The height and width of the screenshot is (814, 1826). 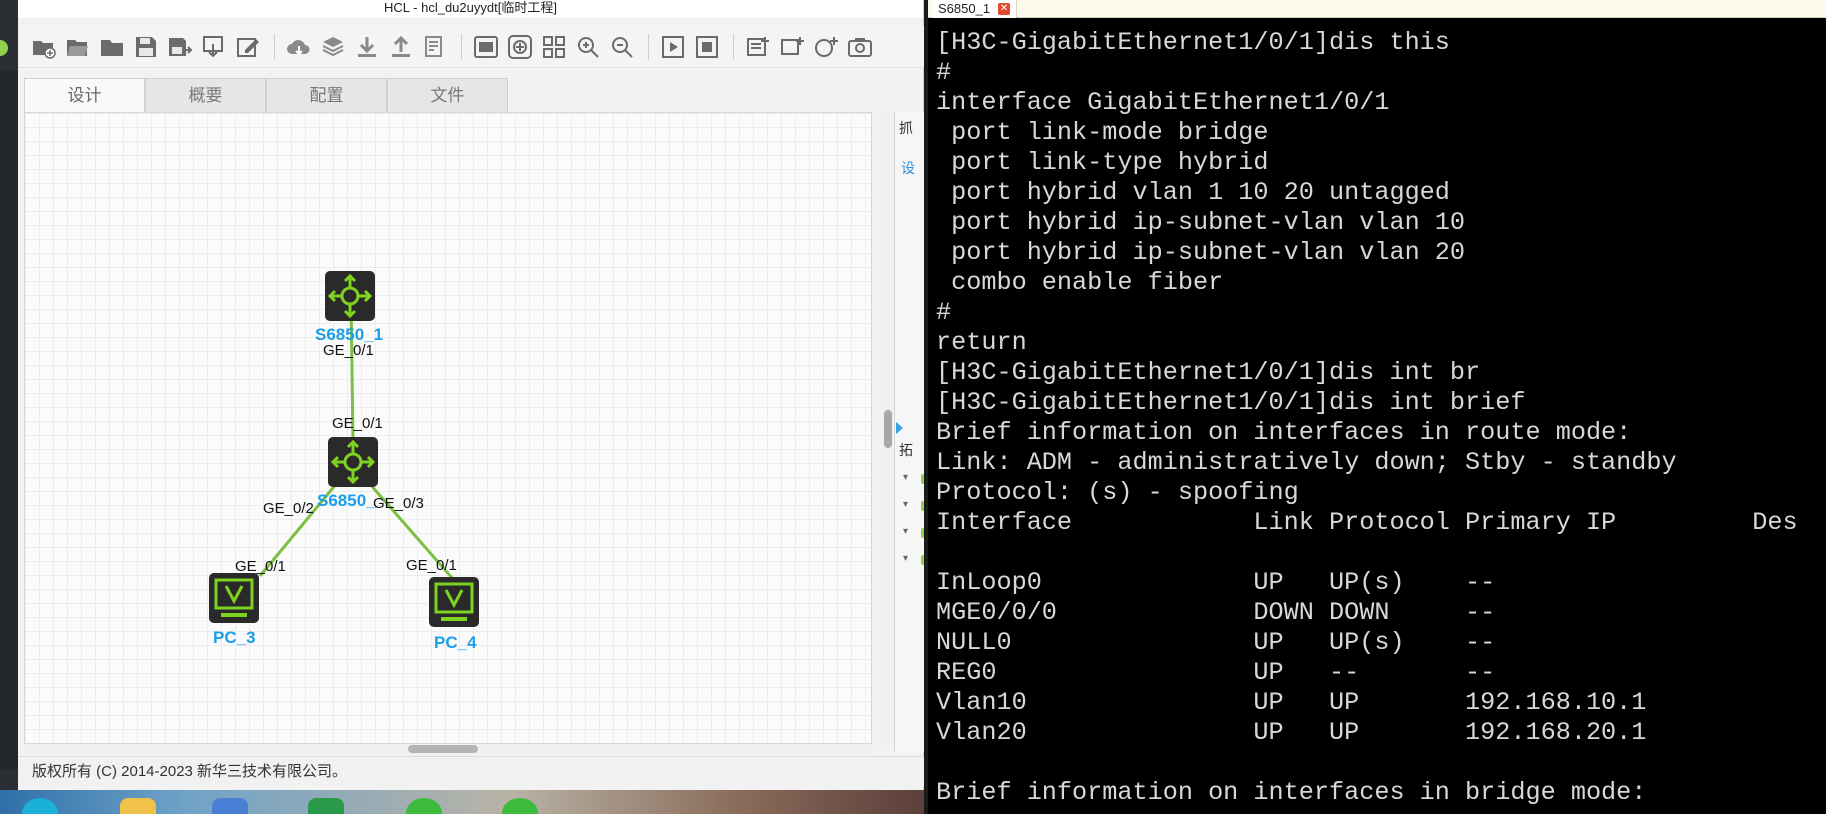 What do you see at coordinates (520, 47) in the screenshot?
I see `reset-view-icon` at bounding box center [520, 47].